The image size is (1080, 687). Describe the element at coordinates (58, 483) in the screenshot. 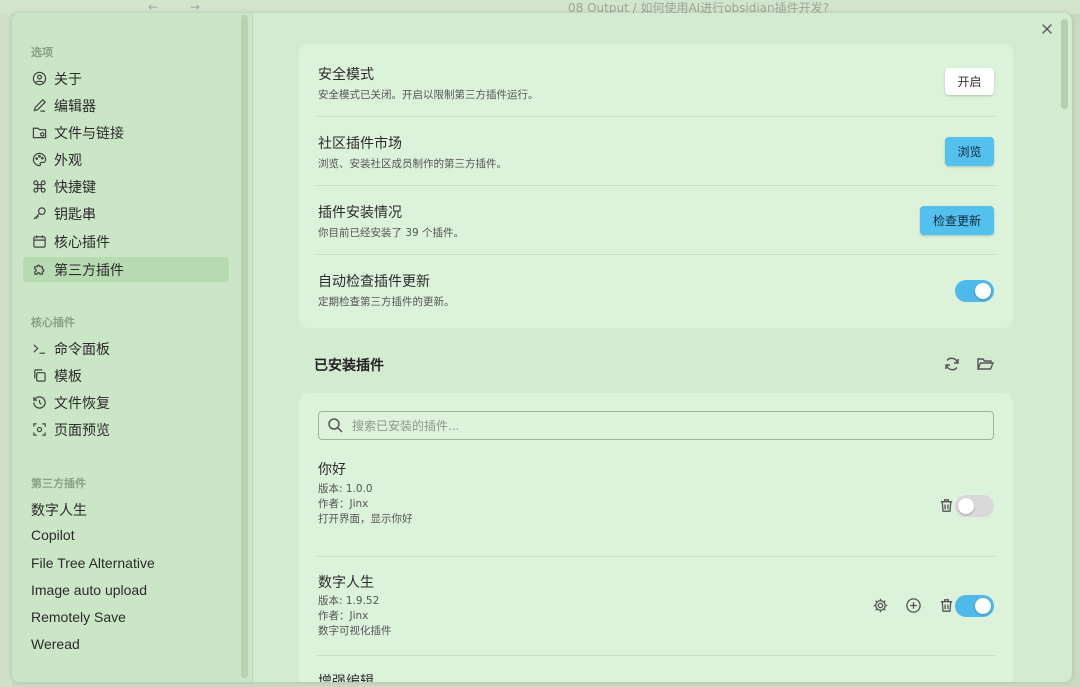

I see `section-title-third-party: 第三方插件` at that location.